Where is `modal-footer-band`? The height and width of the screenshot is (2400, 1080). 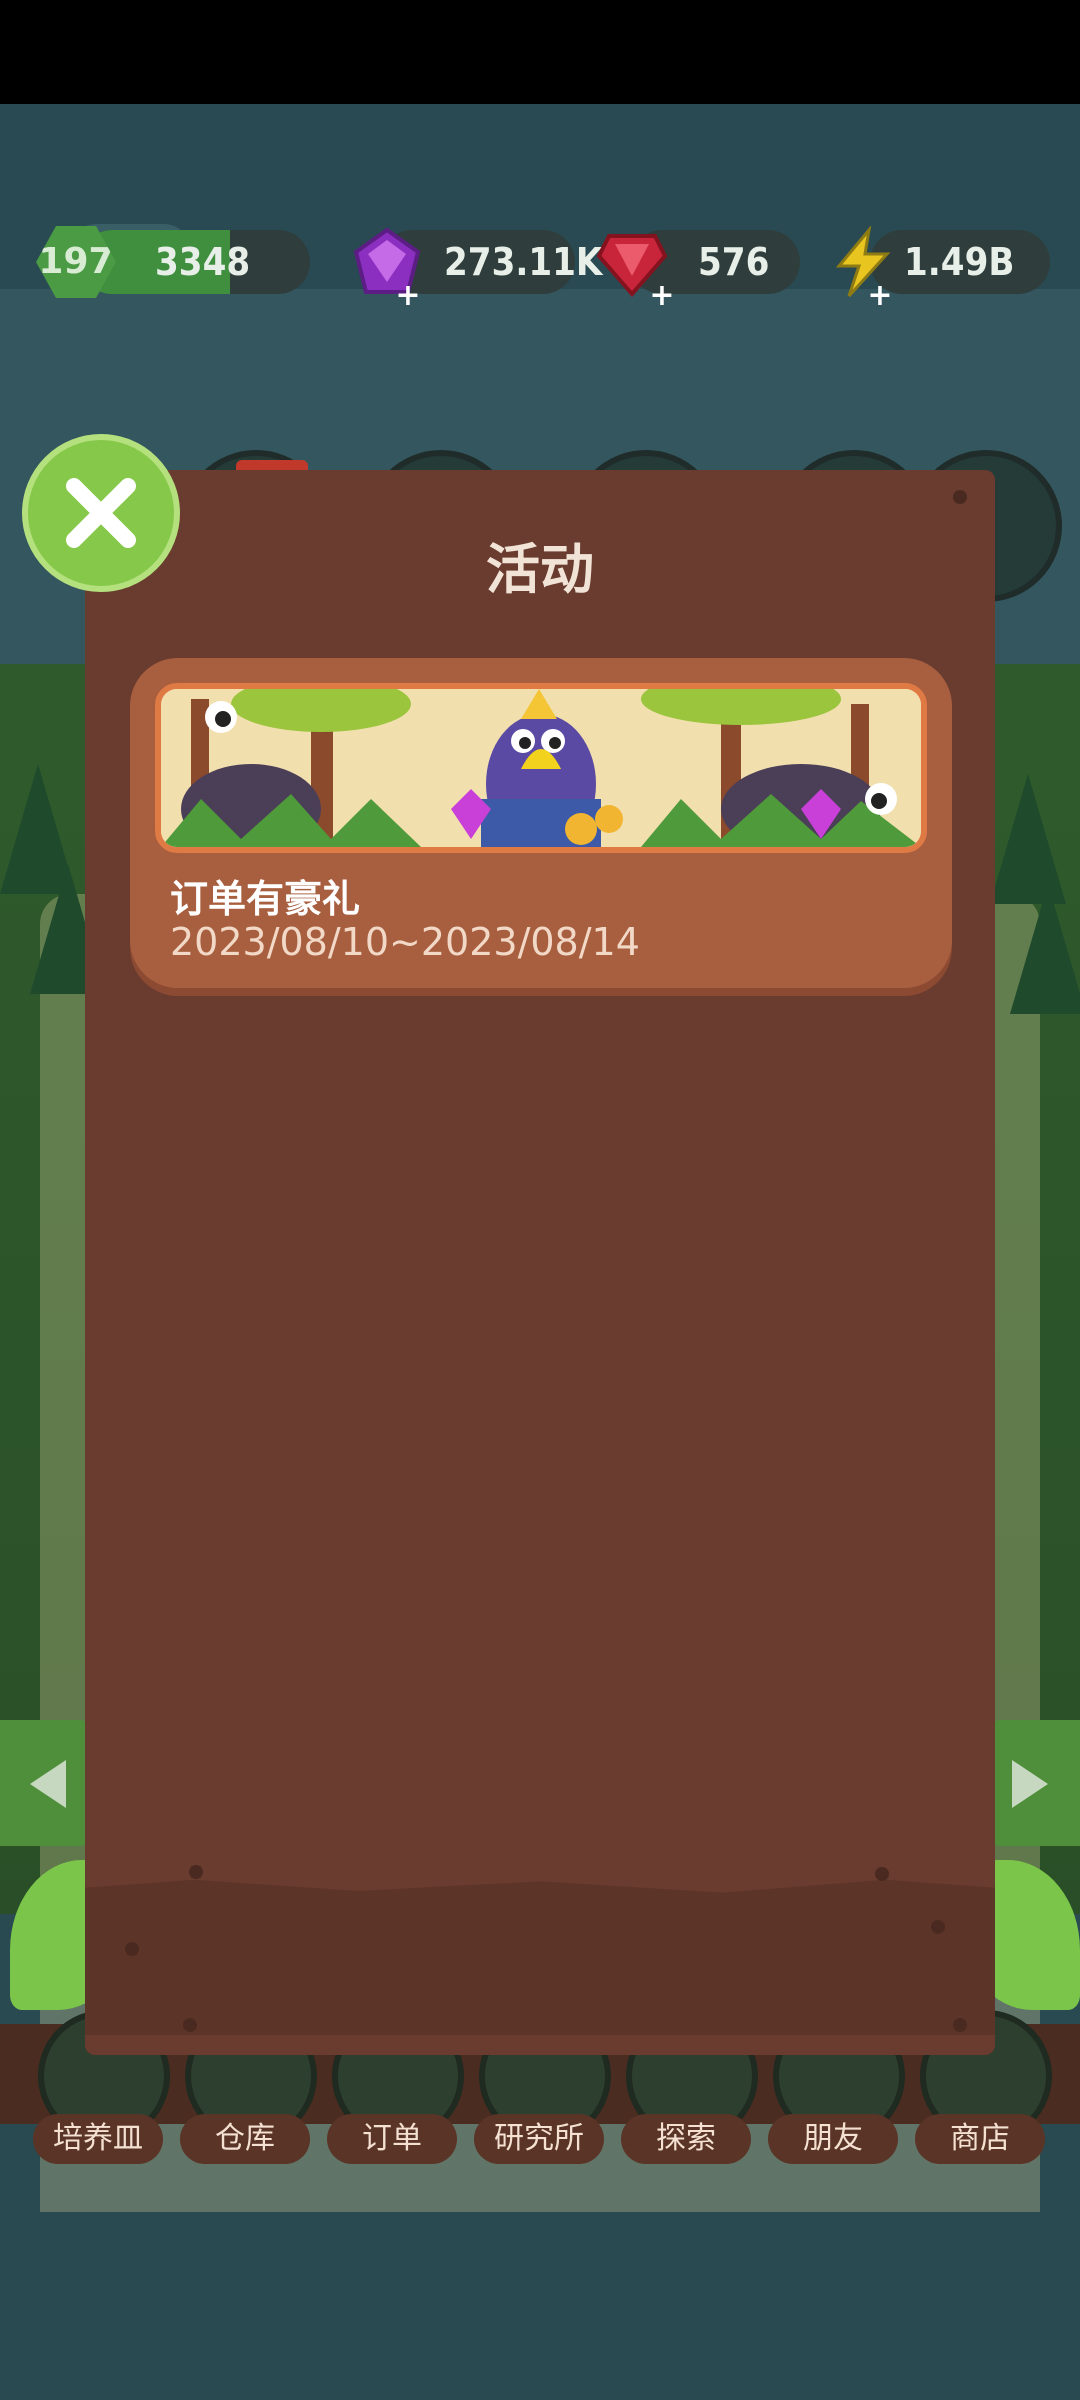
modal-footer-band is located at coordinates (540, 1957).